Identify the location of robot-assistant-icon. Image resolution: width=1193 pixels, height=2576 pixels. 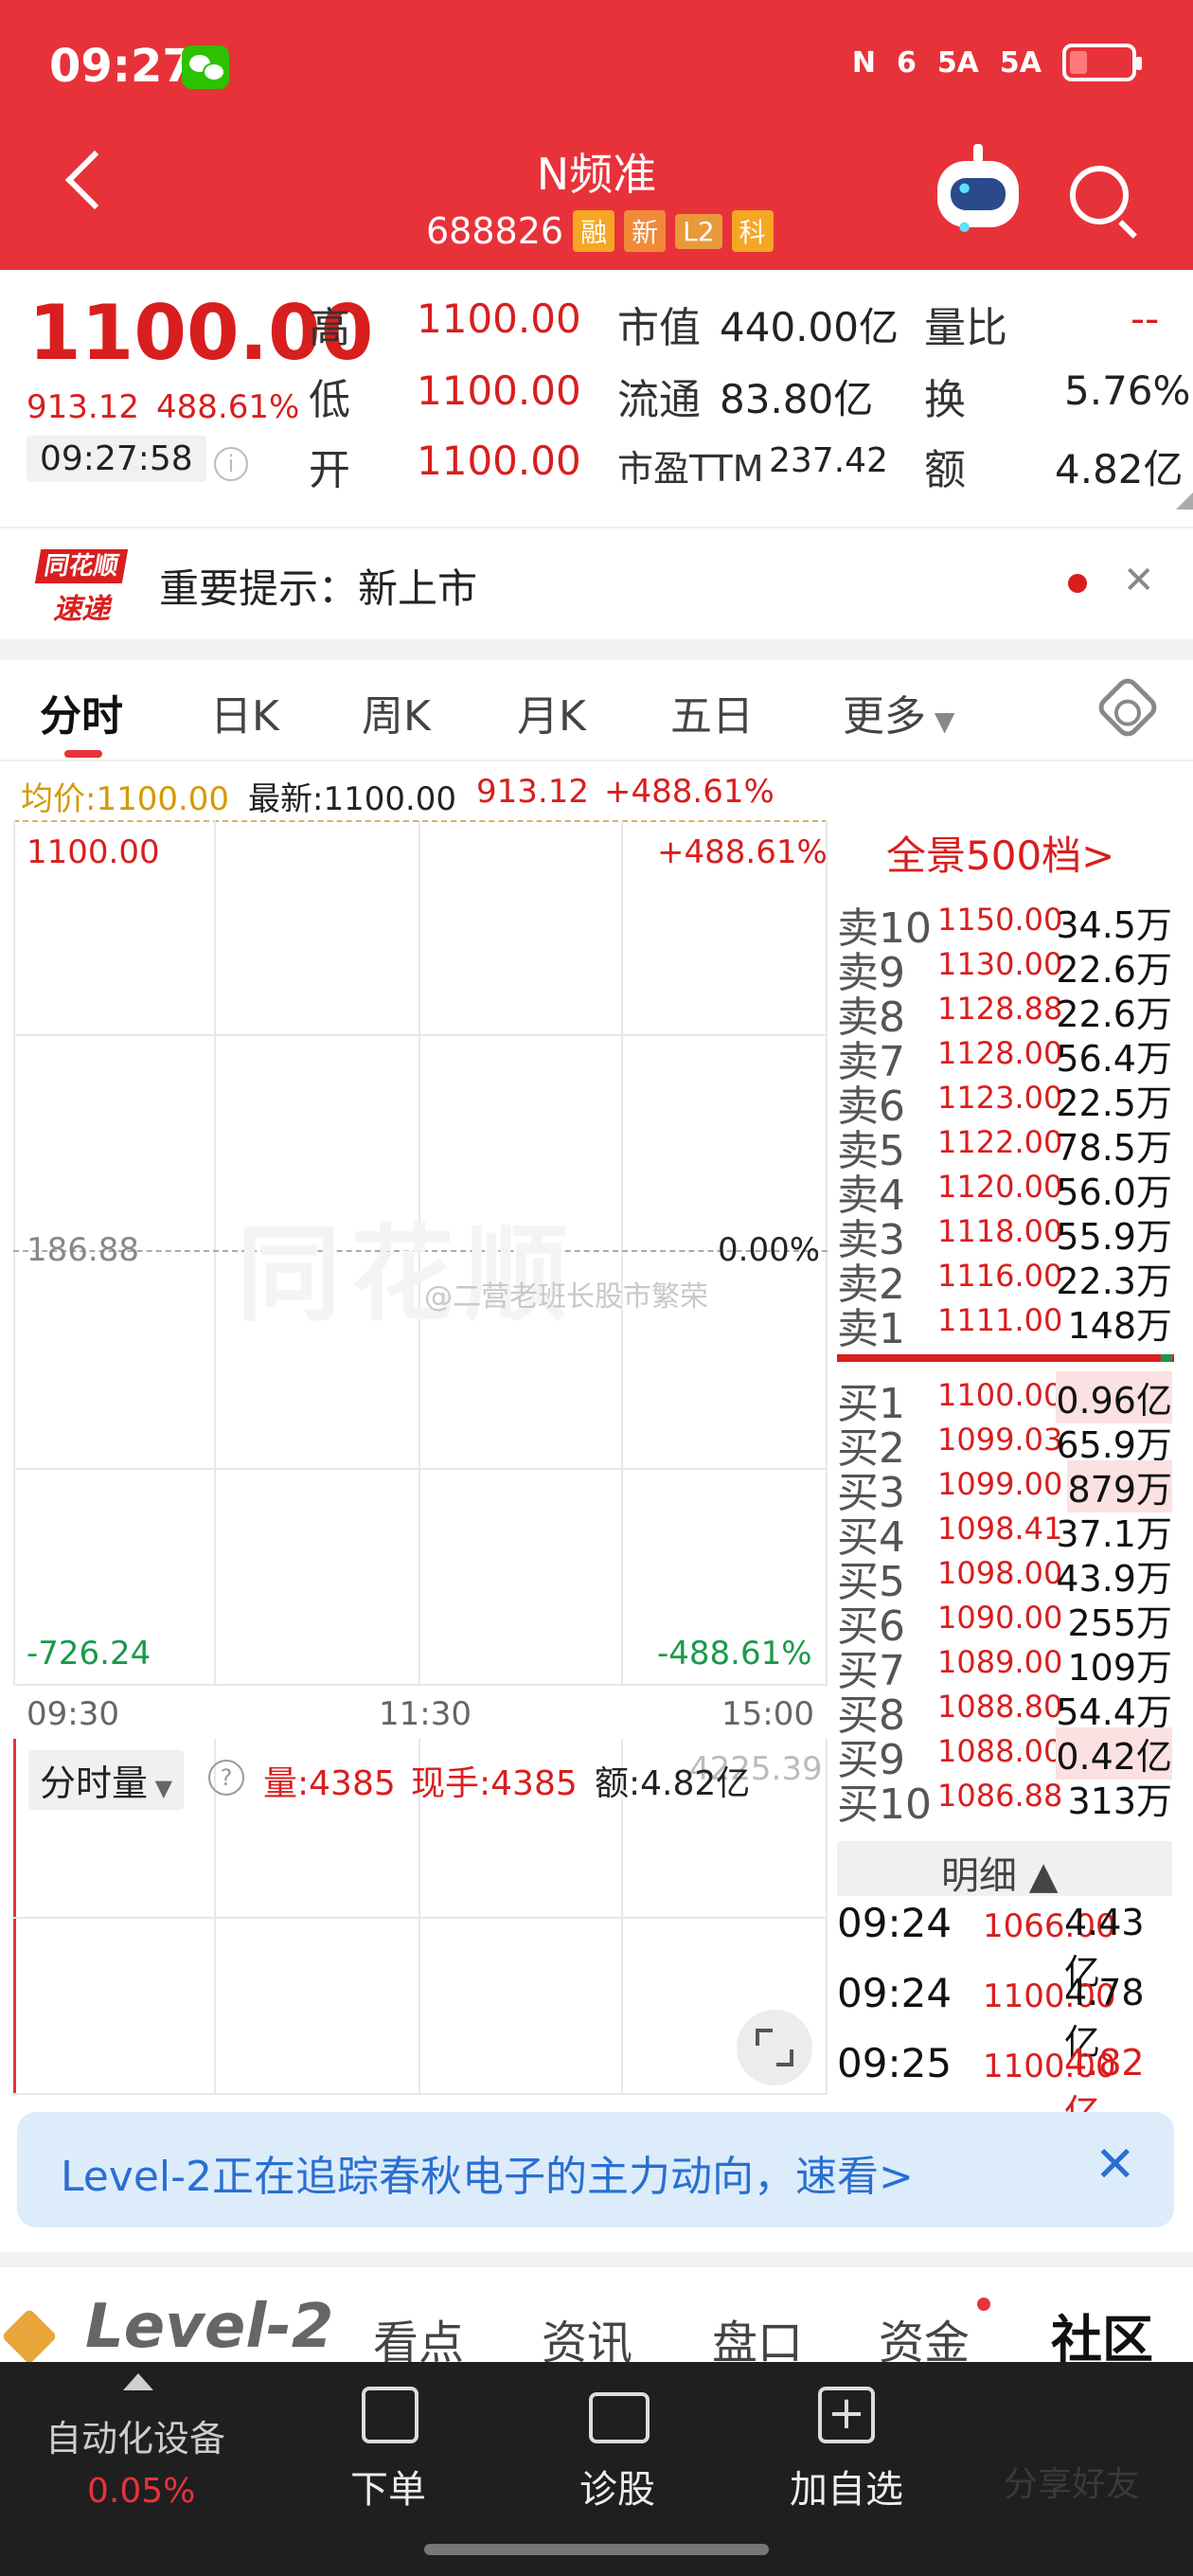
(978, 204).